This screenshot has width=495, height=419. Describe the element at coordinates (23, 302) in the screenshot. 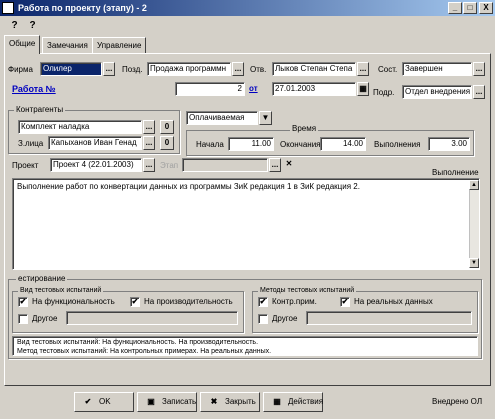

I see `functionality-checkbox: ✔` at that location.